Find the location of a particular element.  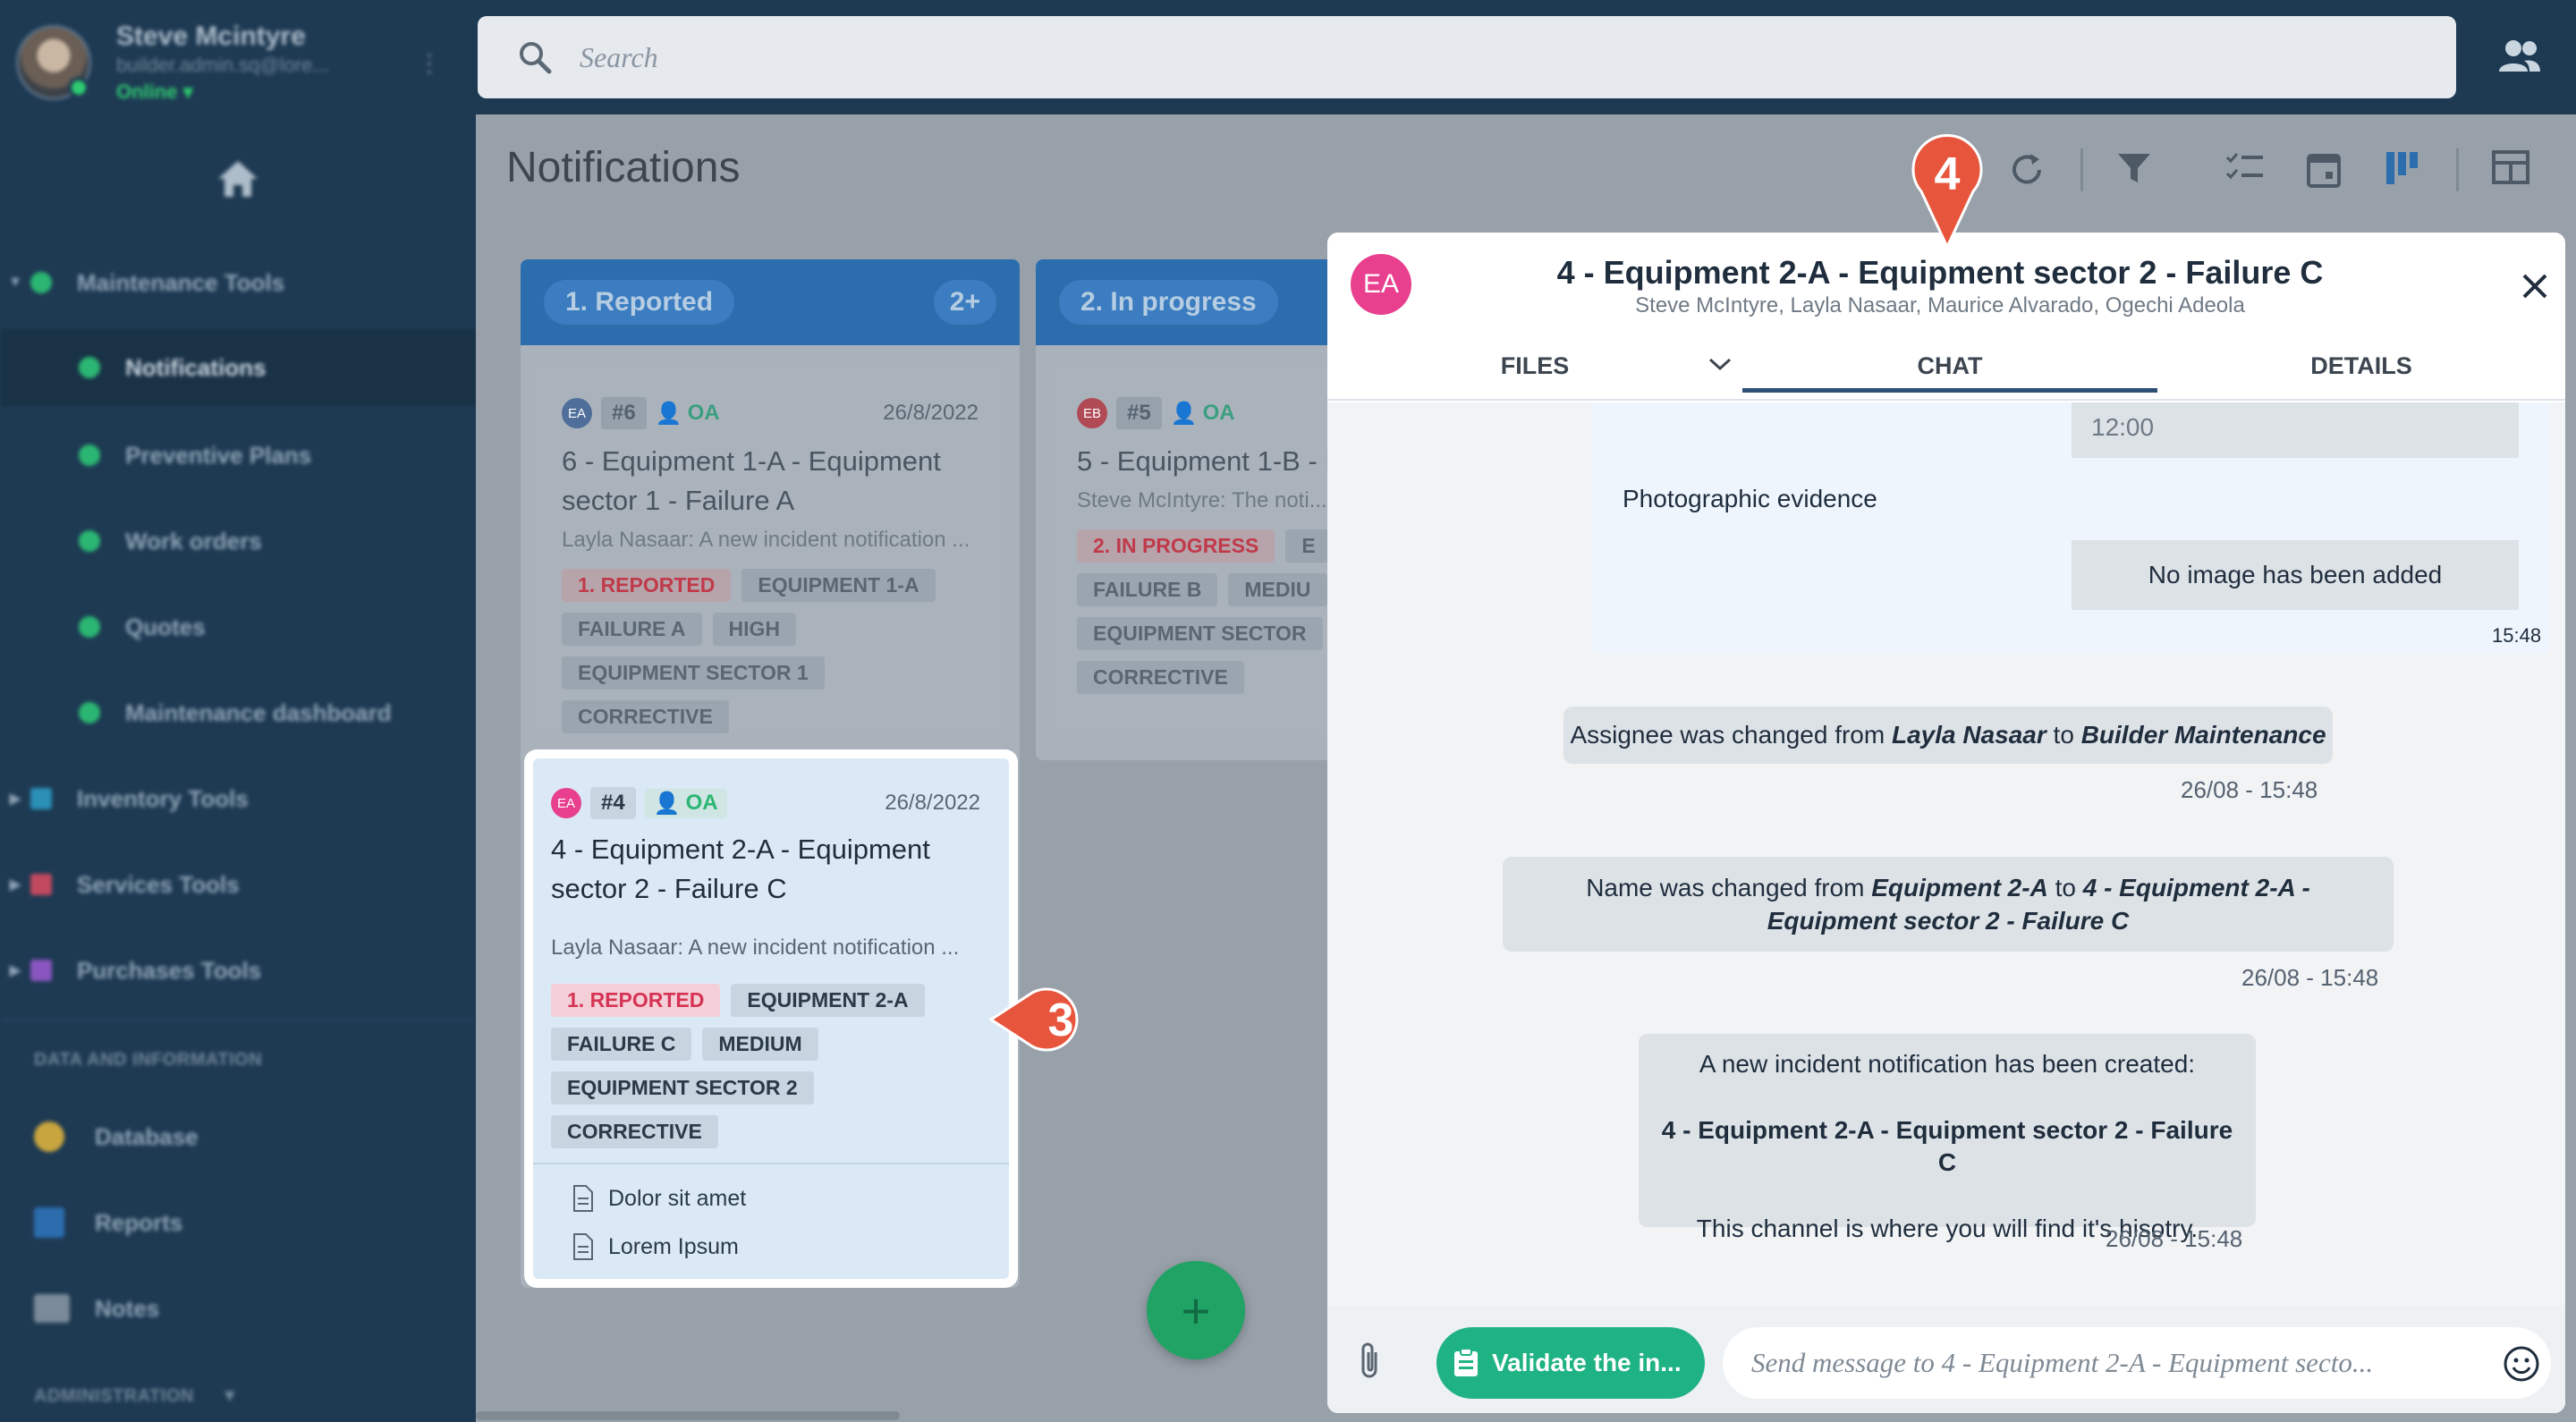

message-text: Name was changed from is located at coordinates (1729, 887).